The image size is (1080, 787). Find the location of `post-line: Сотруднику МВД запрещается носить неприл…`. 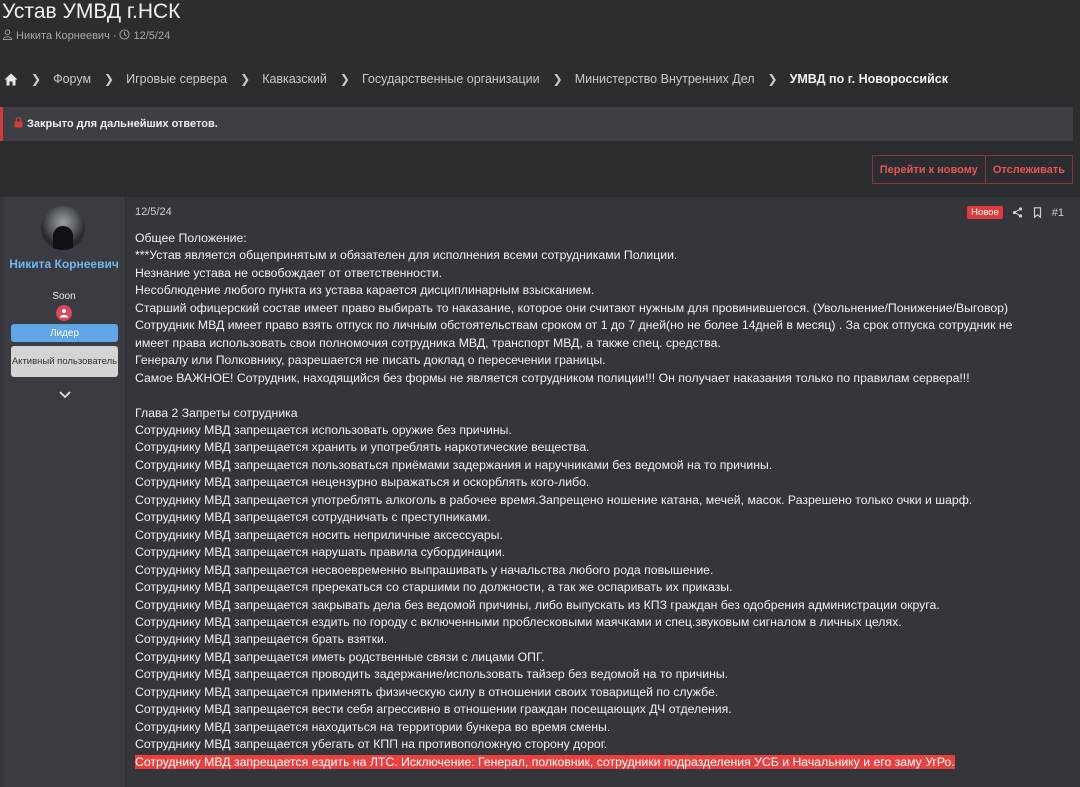

post-line: Сотруднику МВД запрещается носить неприл… is located at coordinates (319, 534).